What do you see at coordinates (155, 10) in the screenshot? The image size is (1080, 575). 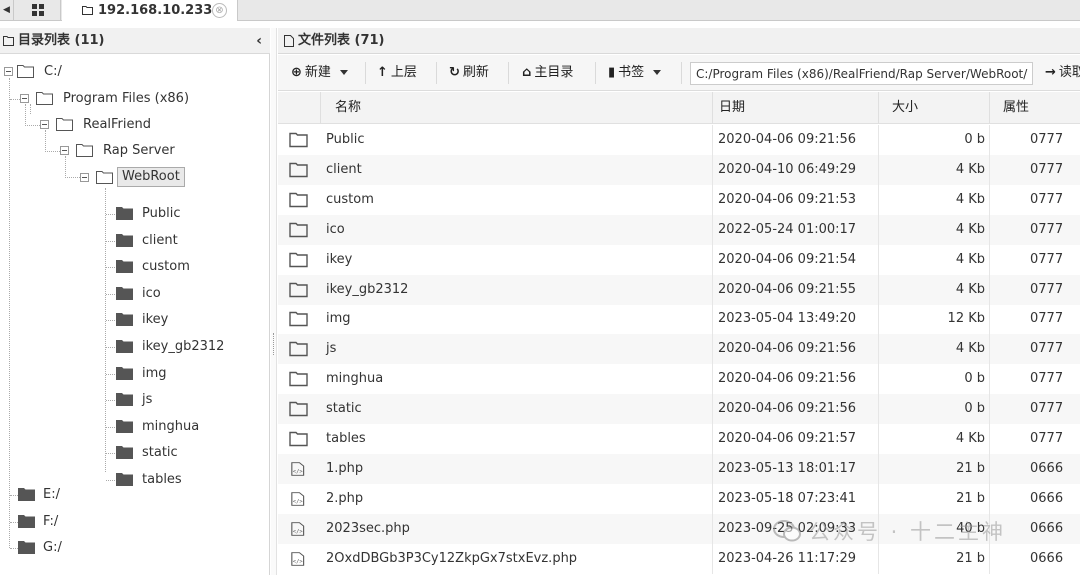 I see `tab-host-label: 192.168.10.233` at bounding box center [155, 10].